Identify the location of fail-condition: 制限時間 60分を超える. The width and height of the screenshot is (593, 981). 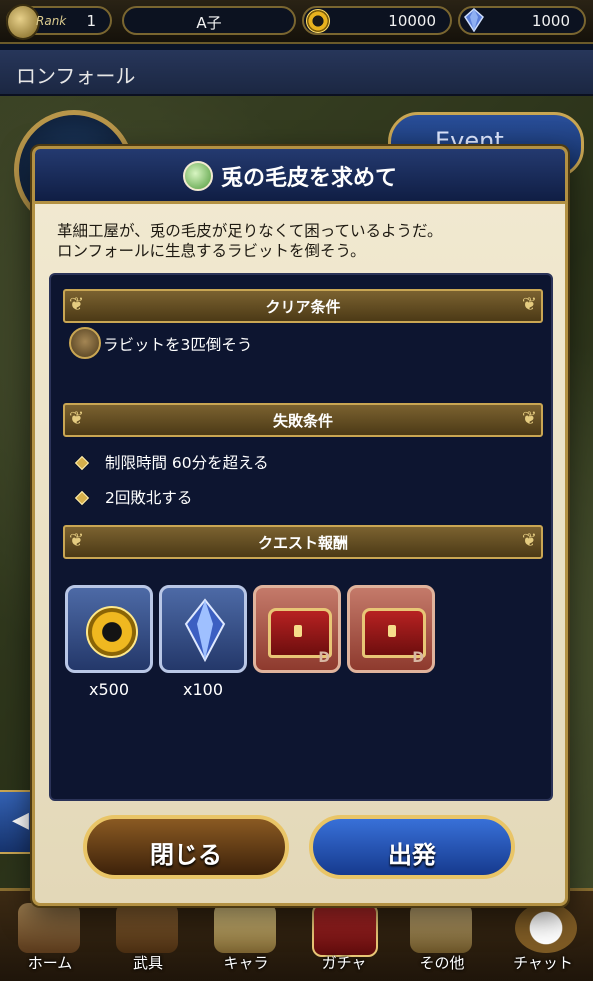
(187, 463).